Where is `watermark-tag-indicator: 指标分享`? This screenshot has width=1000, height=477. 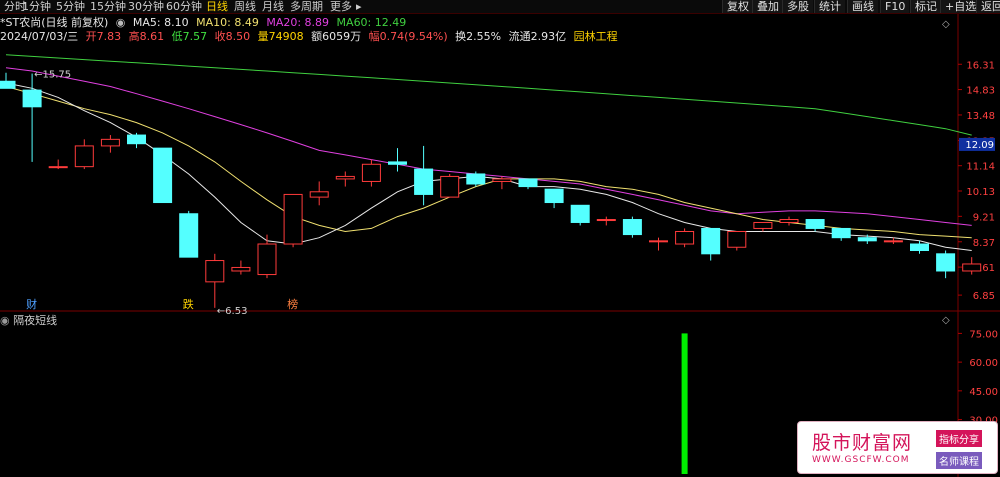 watermark-tag-indicator: 指标分享 is located at coordinates (959, 438).